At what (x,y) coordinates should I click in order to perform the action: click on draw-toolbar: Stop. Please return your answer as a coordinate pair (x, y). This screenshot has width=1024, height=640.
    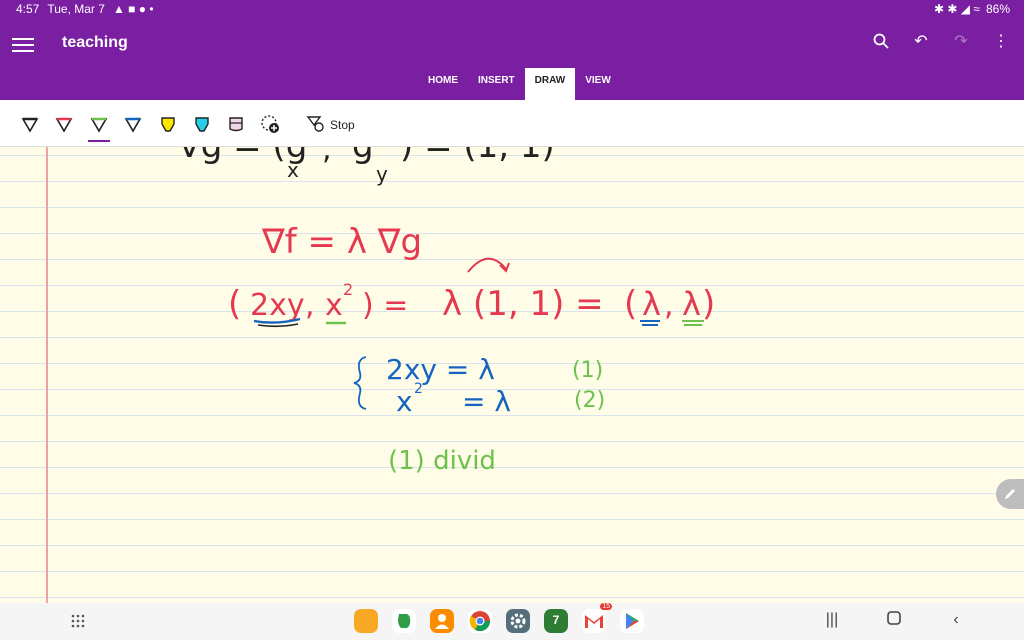
    Looking at the image, I should click on (512, 123).